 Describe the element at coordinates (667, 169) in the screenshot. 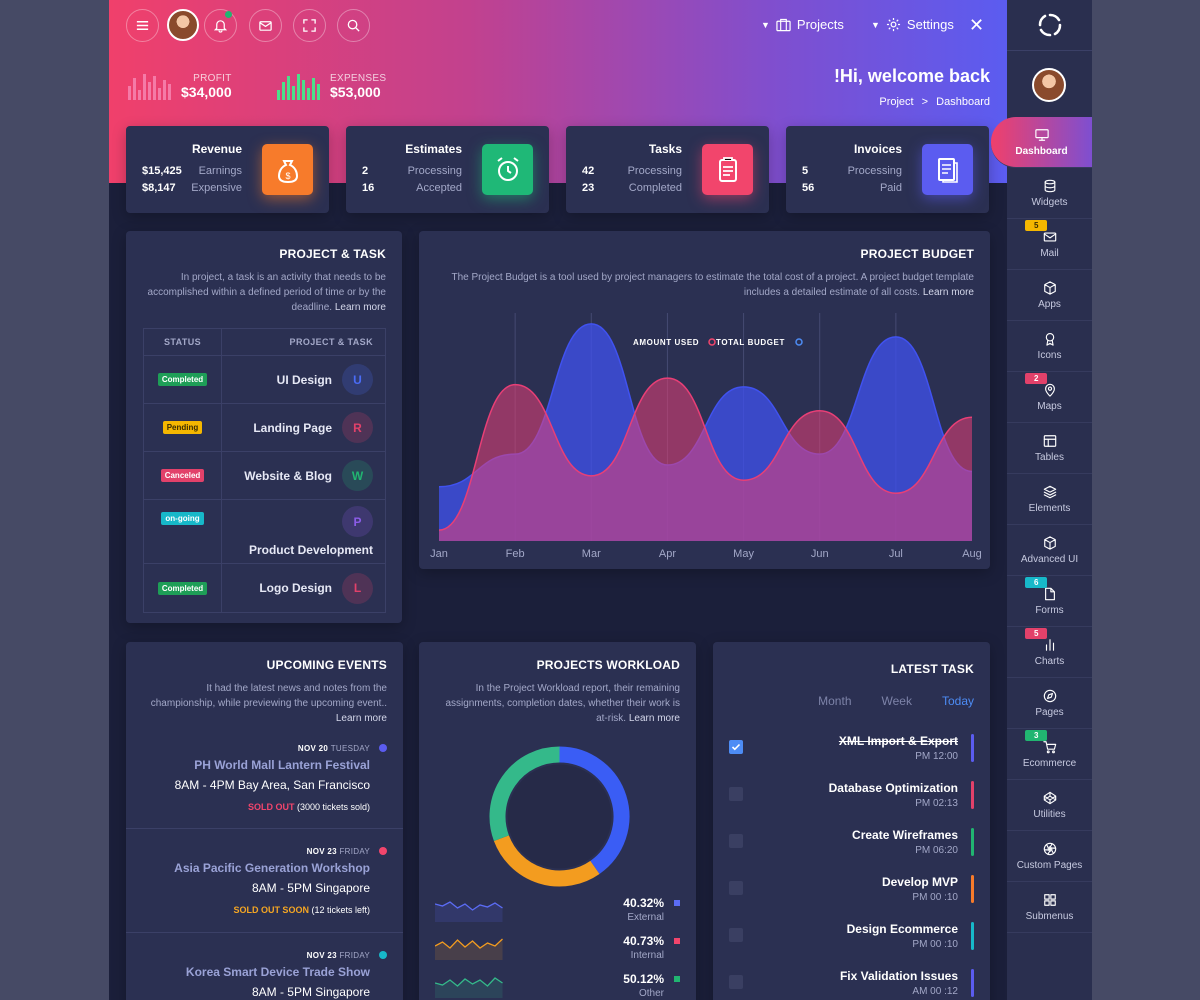

I see `kpi-card-tasks: Tasks 42 Processing 23 Completed` at that location.